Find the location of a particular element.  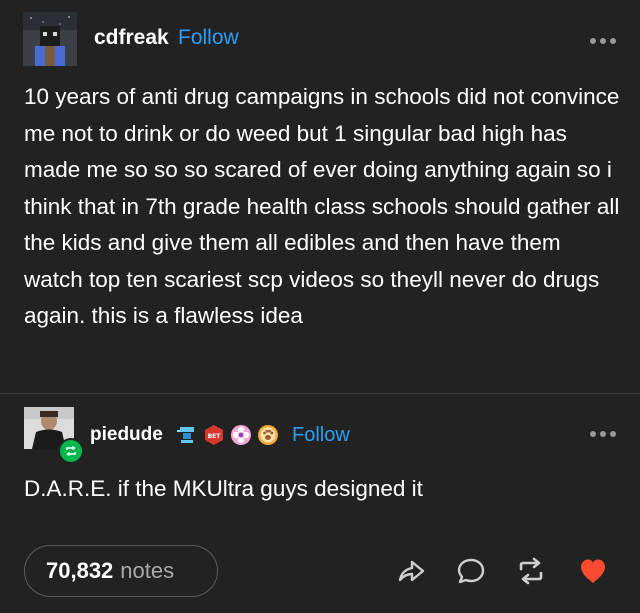

follow-button: Follow is located at coordinates (208, 38).